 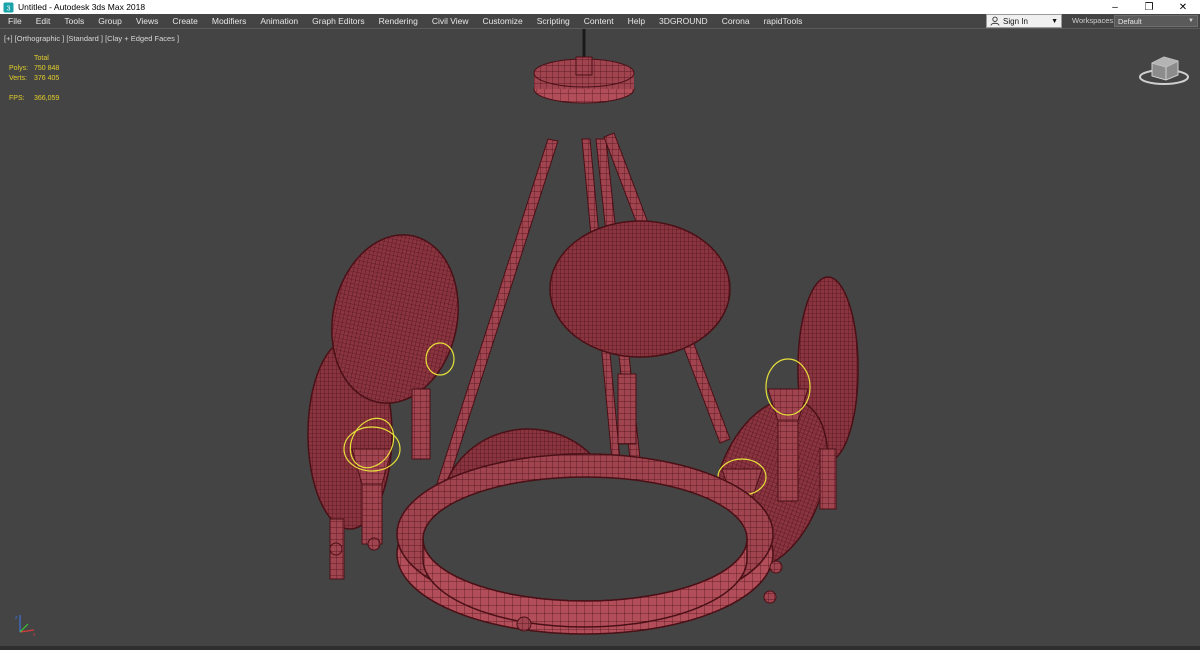 What do you see at coordinates (47, 98) in the screenshot?
I see `stats-fps-value: 366,059` at bounding box center [47, 98].